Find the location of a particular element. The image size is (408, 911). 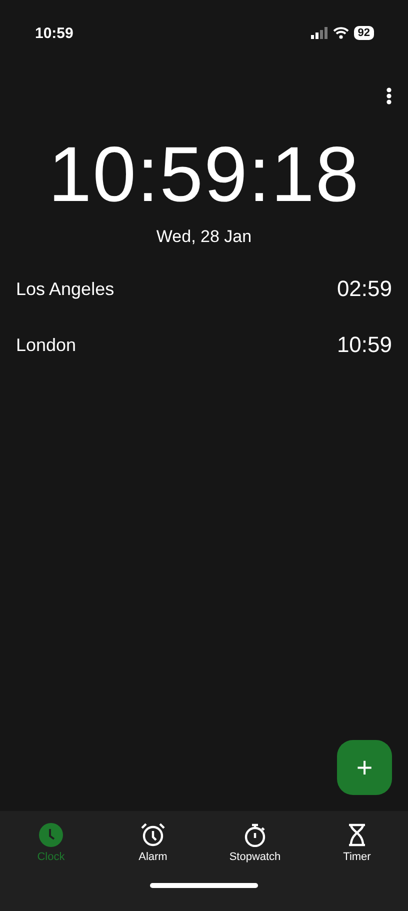

wifi-icon is located at coordinates (340, 33).